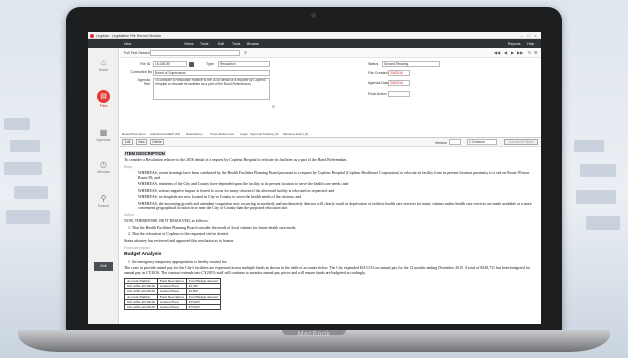  What do you see at coordinates (103, 96) in the screenshot?
I see `files-icon: ▤` at bounding box center [103, 96].